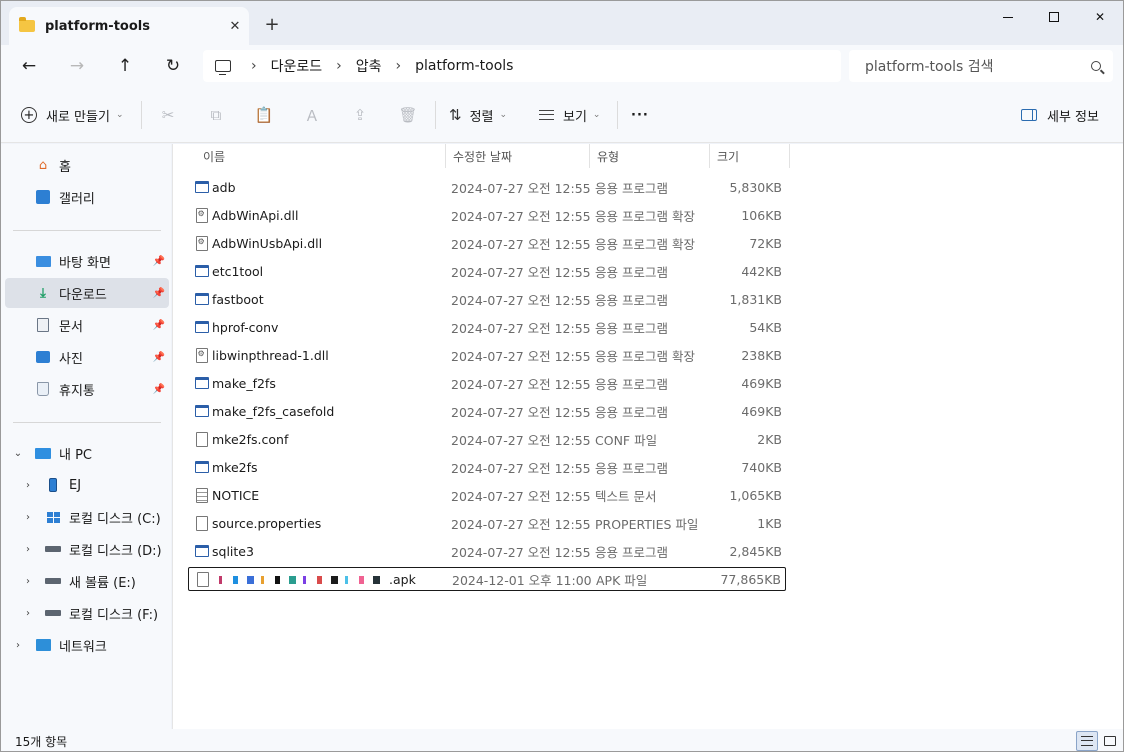  Describe the element at coordinates (87, 325) in the screenshot. I see `sidebar-item-documents: 문서 📌` at that location.